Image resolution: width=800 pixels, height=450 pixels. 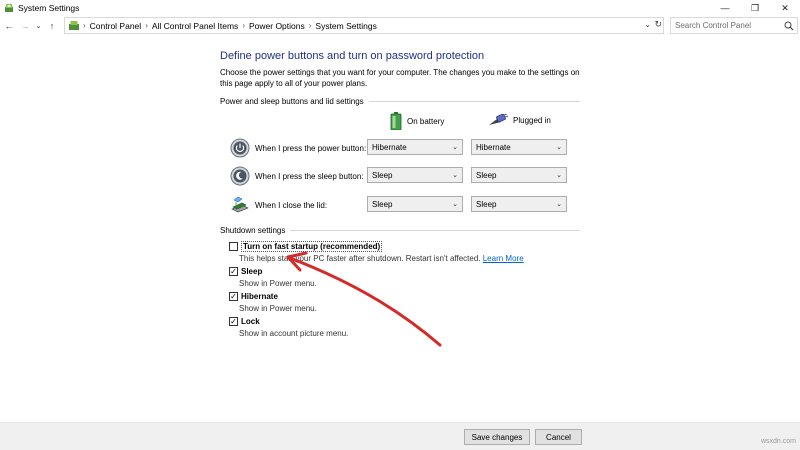 I want to click on learn-more-link: Learn More, so click(x=503, y=258).